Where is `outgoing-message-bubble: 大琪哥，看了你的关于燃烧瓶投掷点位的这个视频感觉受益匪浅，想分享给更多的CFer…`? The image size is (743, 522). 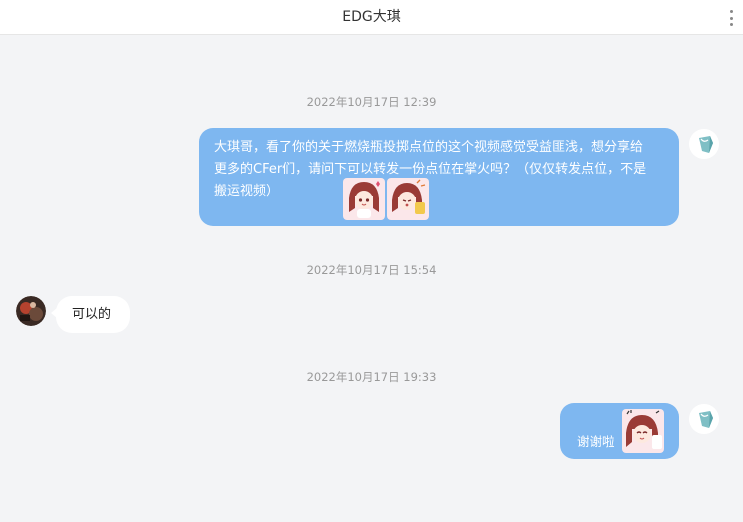
outgoing-message-bubble: 大琪哥，看了你的关于燃烧瓶投掷点位的这个视频感觉受益匪浅，想分享给更多的CFer… is located at coordinates (439, 177).